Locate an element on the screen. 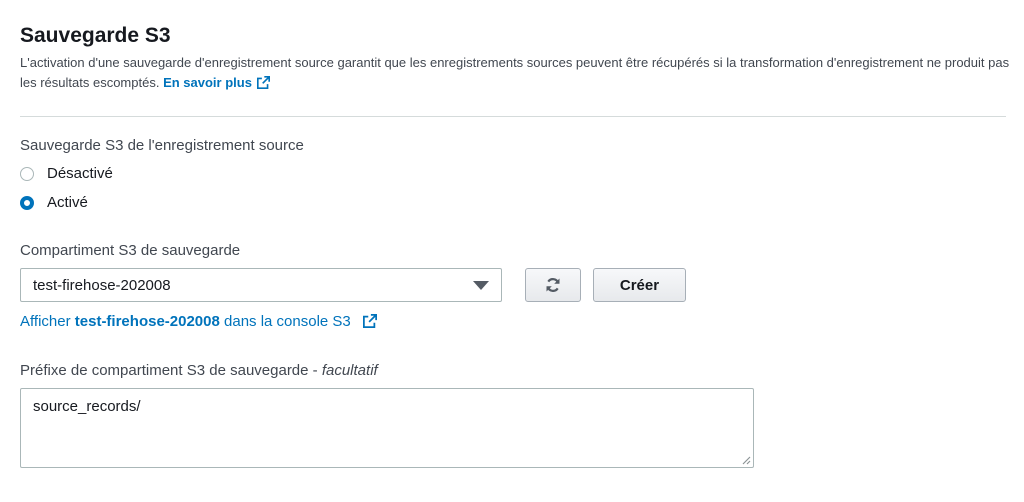  prefix-optional-text: facultatif is located at coordinates (349, 370).